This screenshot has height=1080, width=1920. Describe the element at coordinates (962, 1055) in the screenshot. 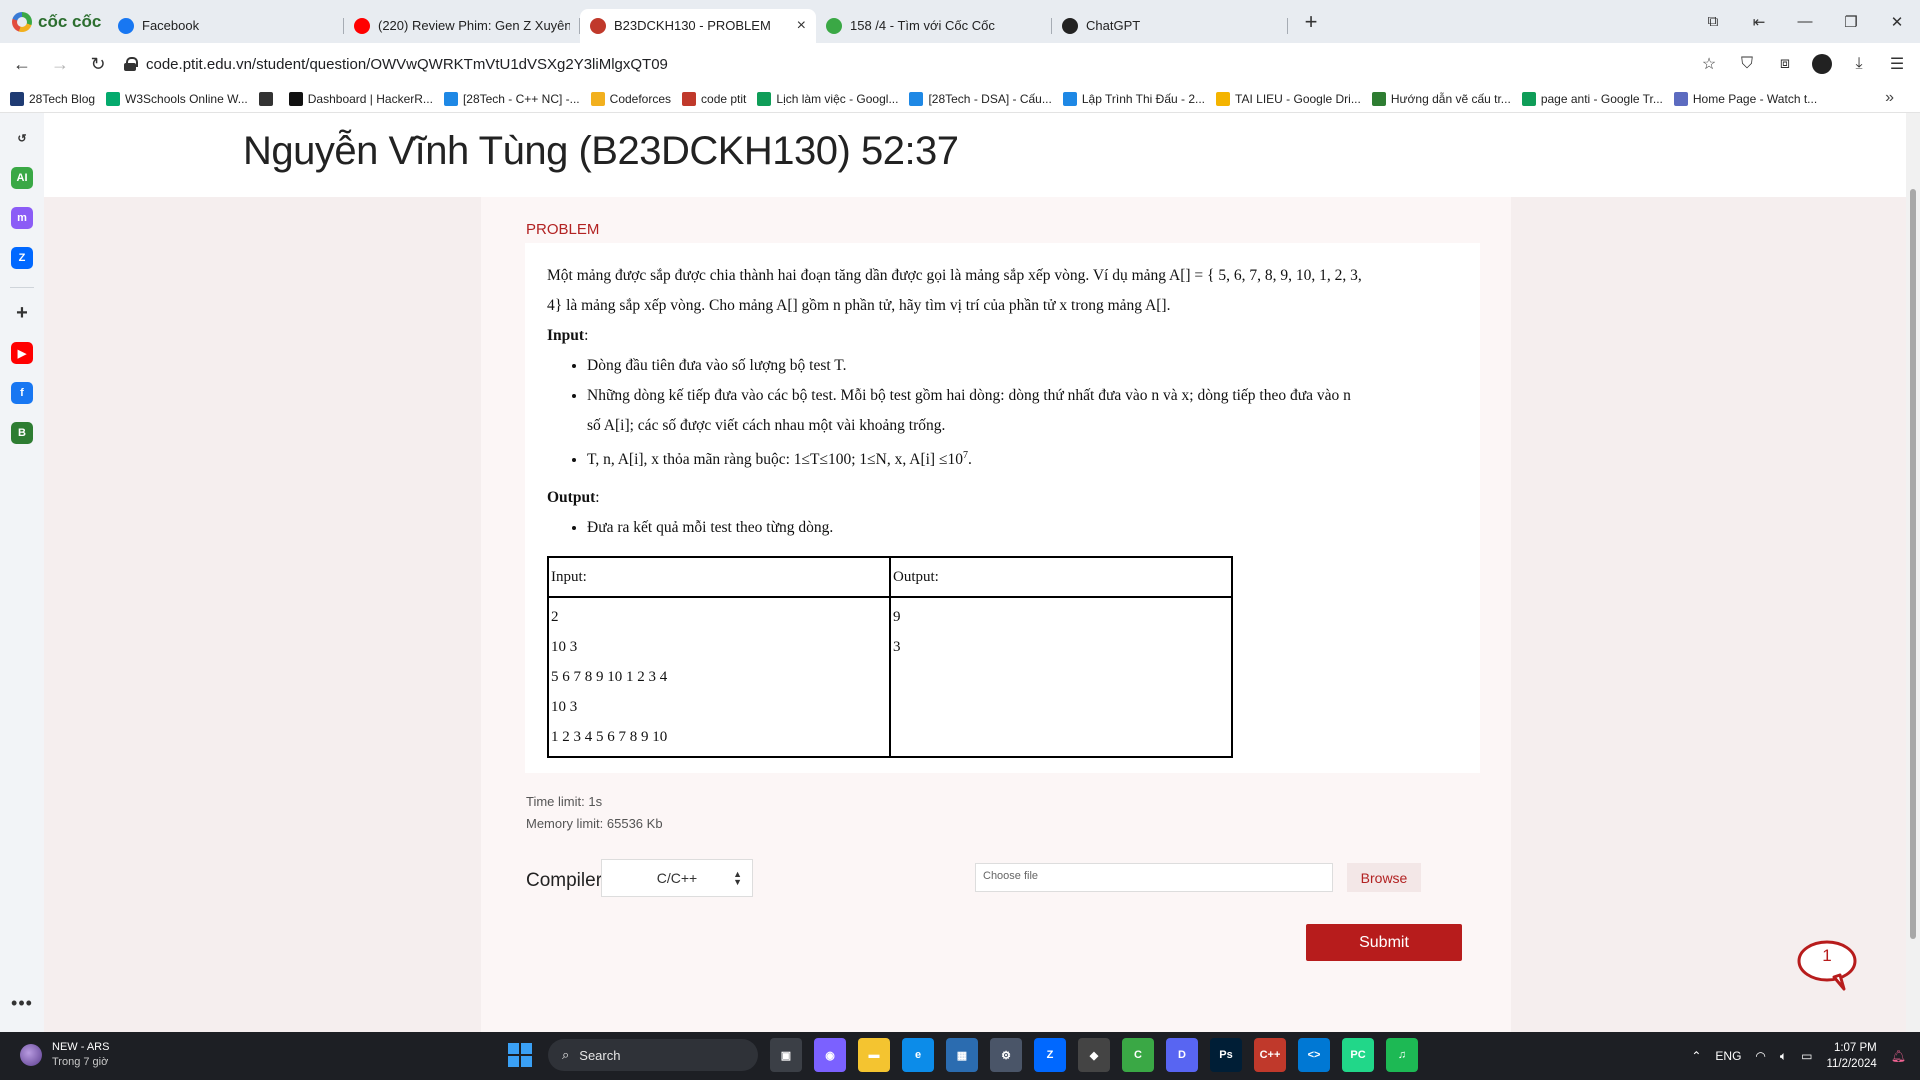

I see `store-icon: ▦` at that location.